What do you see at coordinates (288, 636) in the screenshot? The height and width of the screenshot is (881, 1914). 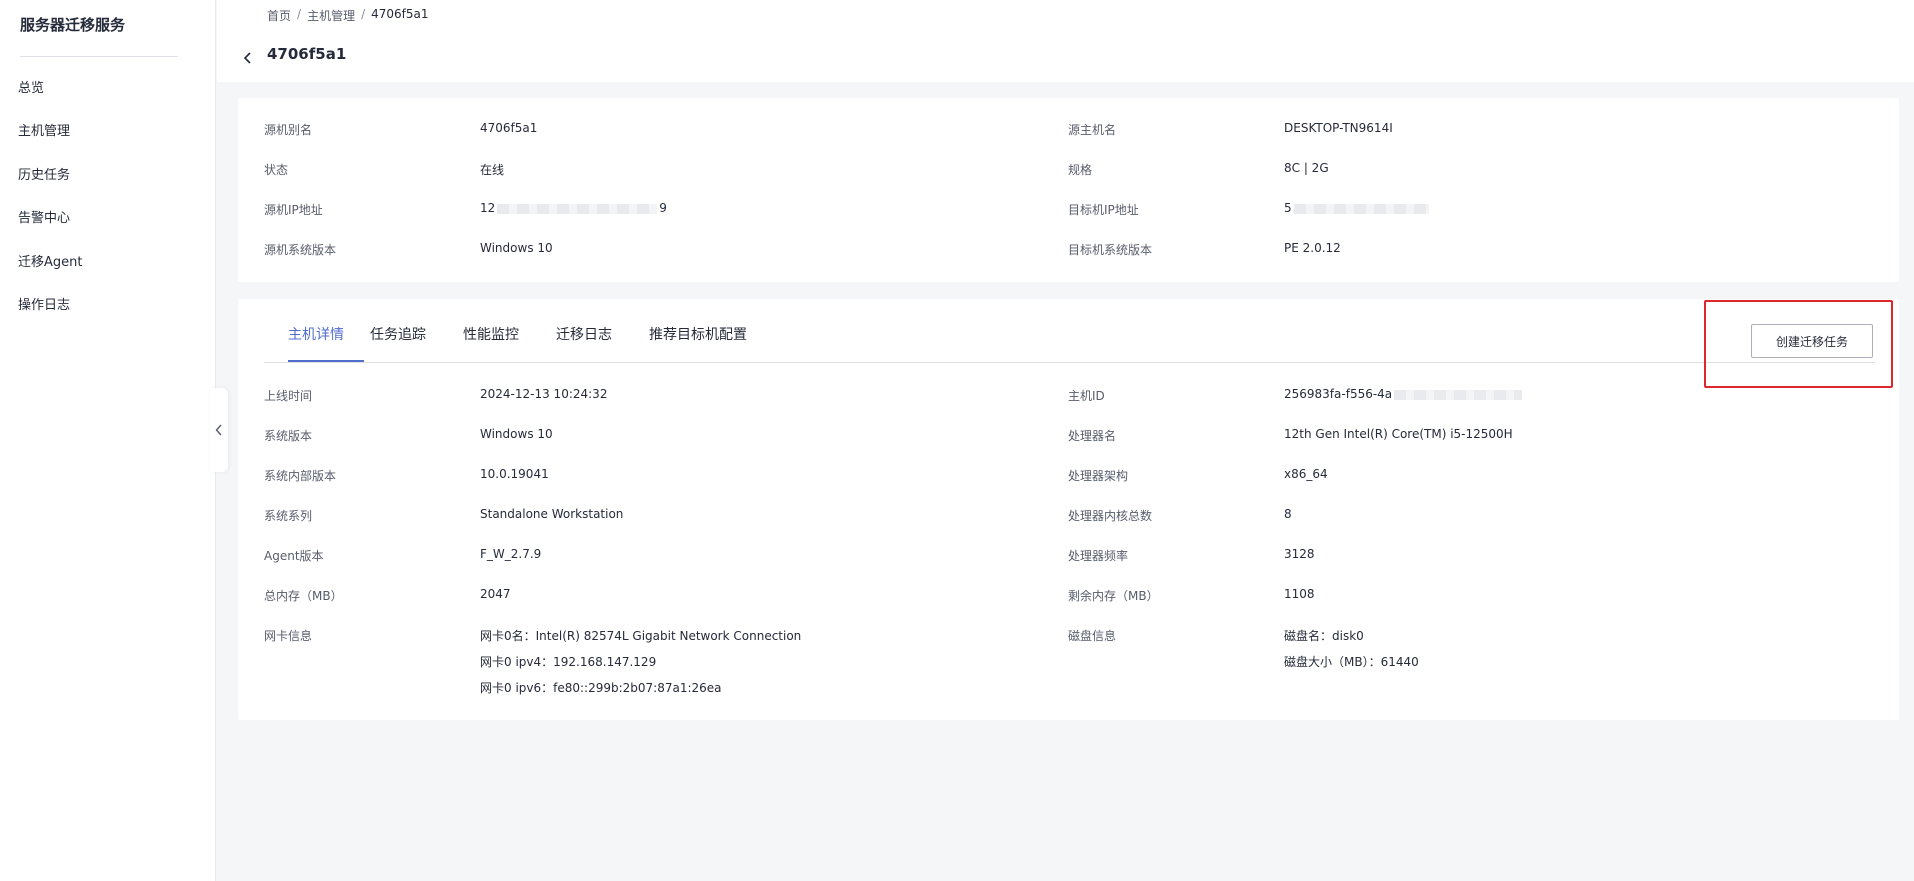 I see `nic-info-label: 网卡信息` at bounding box center [288, 636].